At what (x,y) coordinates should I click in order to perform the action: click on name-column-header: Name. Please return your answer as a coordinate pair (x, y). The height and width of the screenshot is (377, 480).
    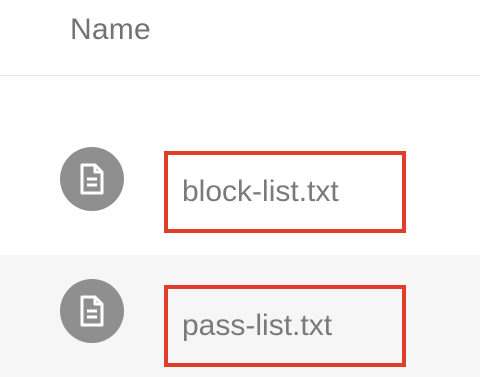
    Looking at the image, I should click on (110, 30).